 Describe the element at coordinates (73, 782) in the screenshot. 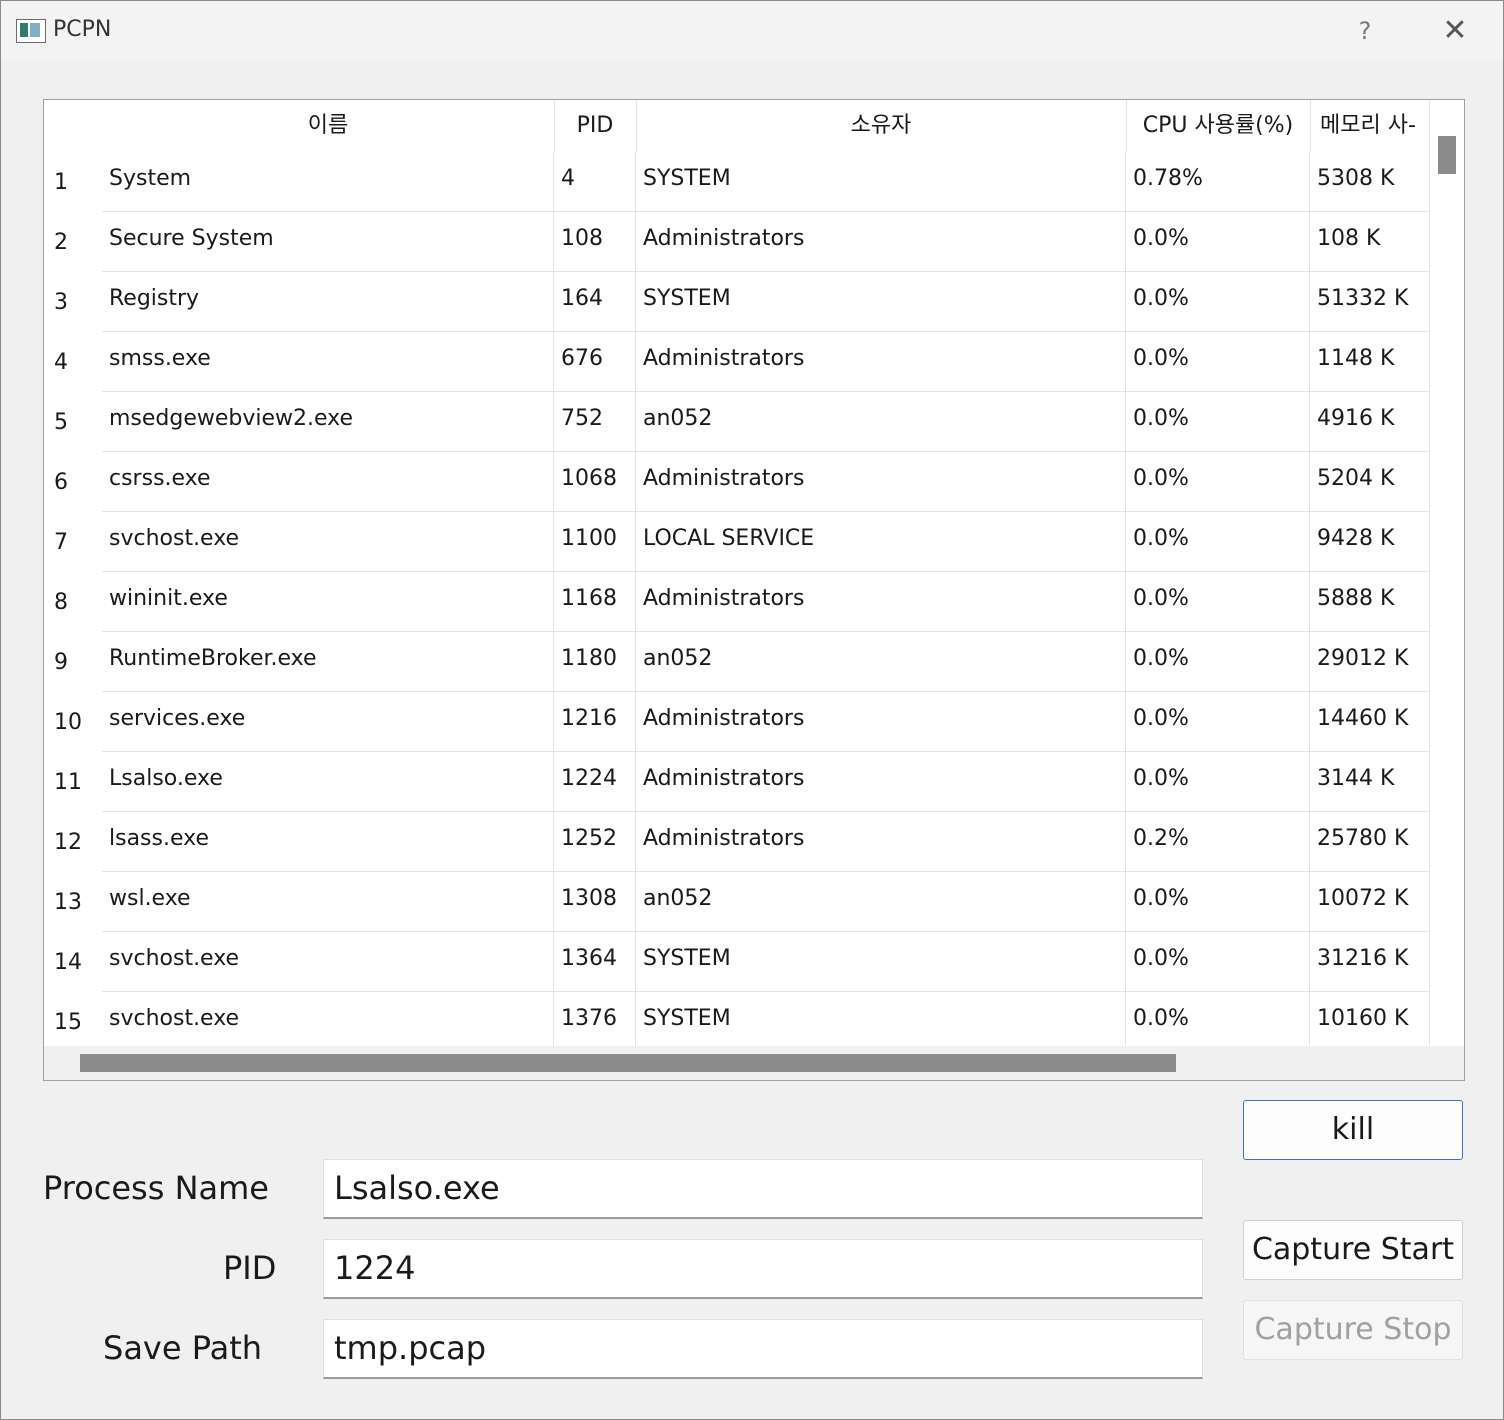

I see `row-number: 11` at that location.